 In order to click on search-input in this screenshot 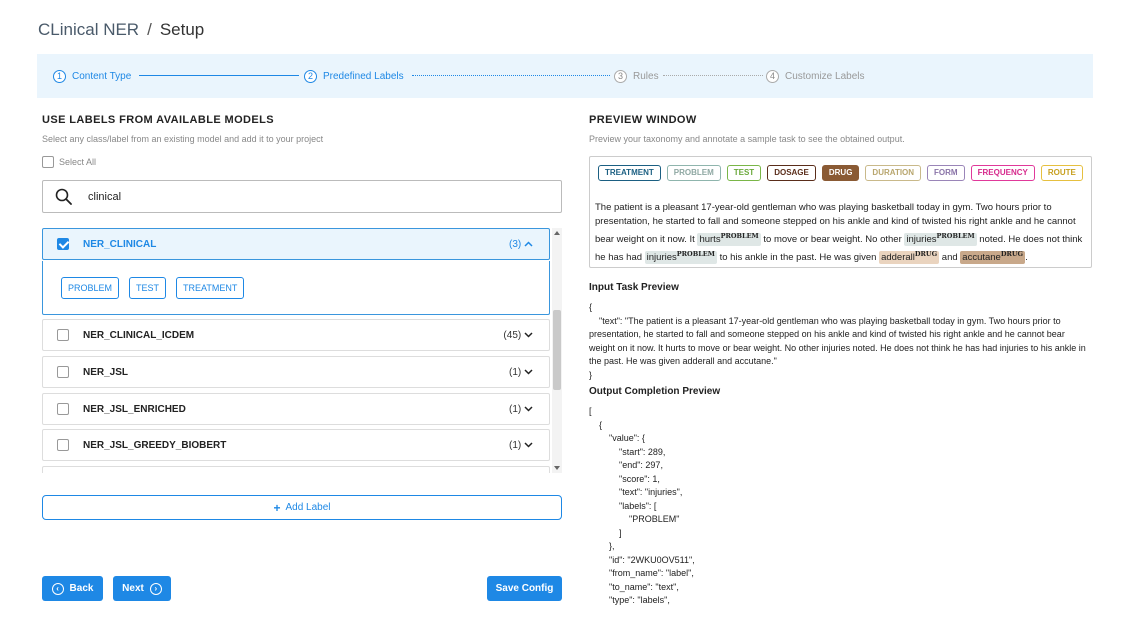, I will do `click(298, 196)`.